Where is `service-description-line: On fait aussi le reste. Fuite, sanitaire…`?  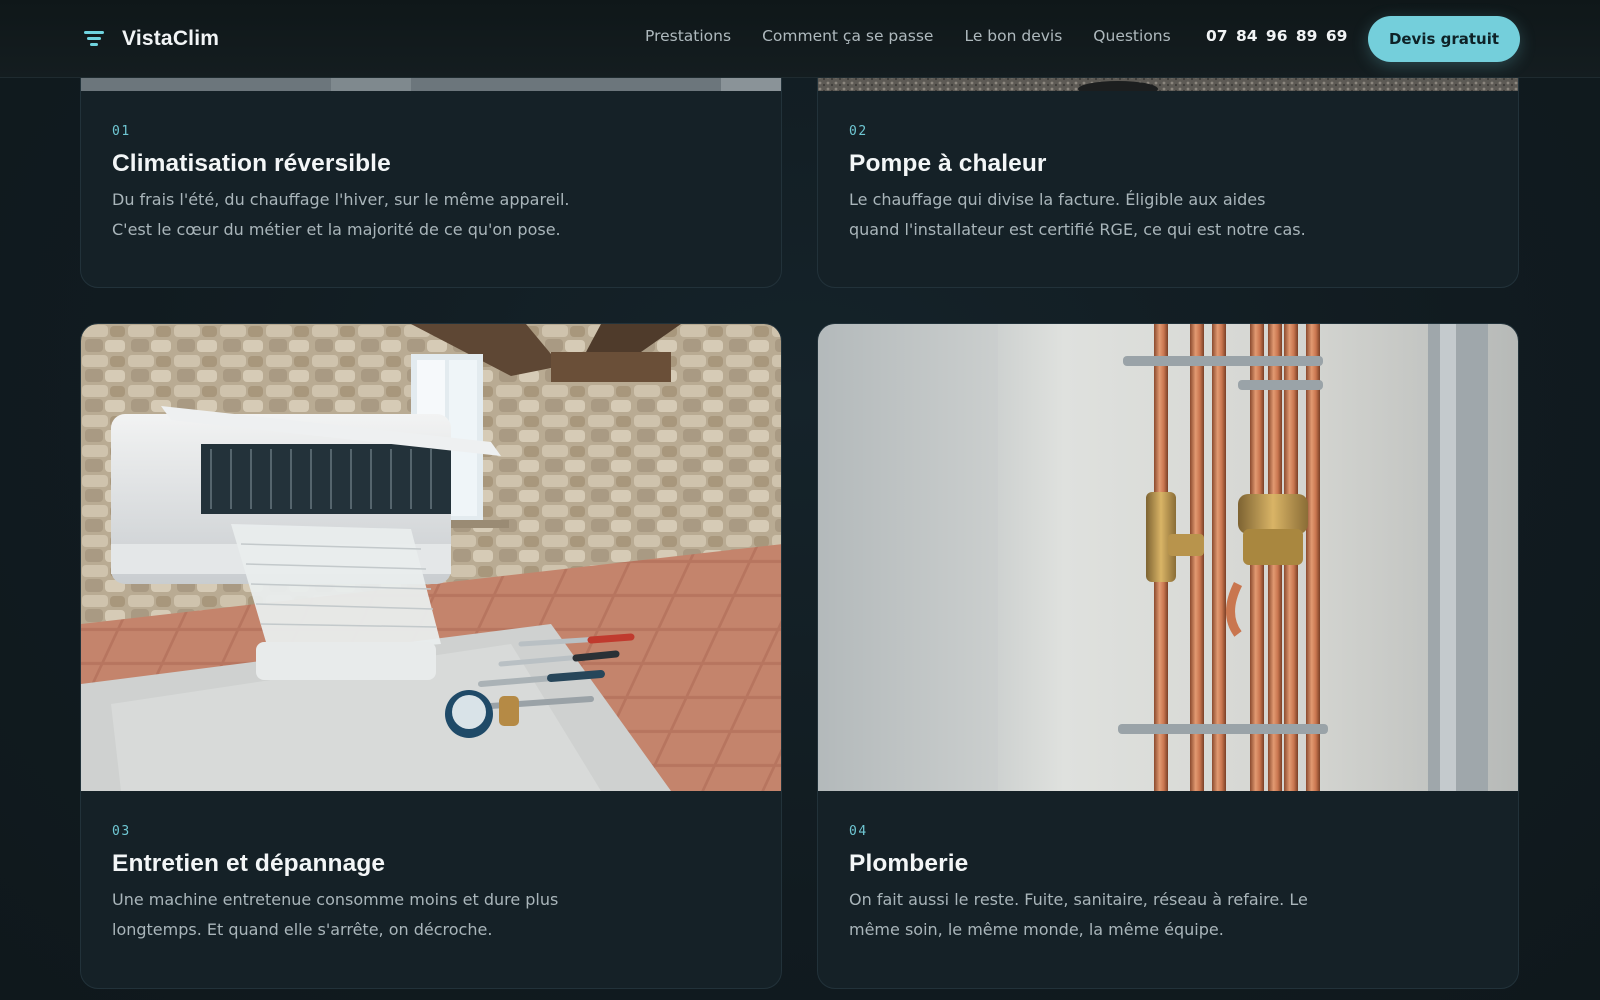
service-description-line: On fait aussi le reste. Fuite, sanitaire… is located at coordinates (1078, 899).